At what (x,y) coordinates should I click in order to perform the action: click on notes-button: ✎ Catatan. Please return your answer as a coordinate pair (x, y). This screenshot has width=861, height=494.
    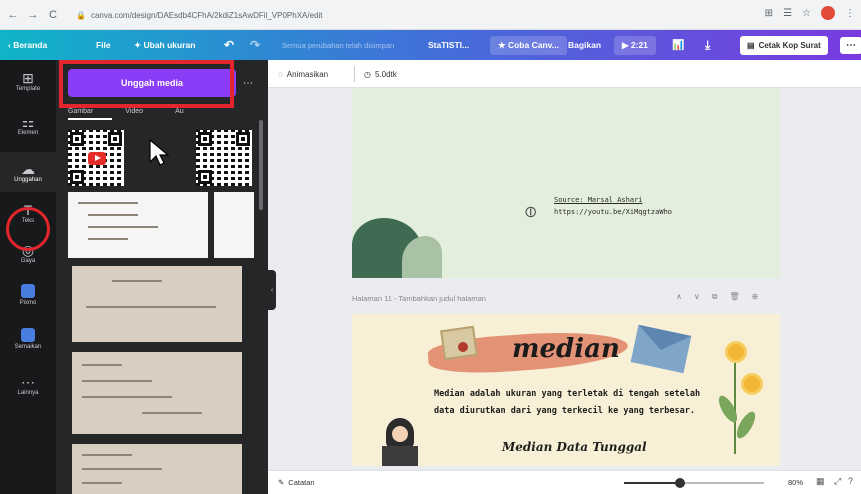
    Looking at the image, I should click on (296, 482).